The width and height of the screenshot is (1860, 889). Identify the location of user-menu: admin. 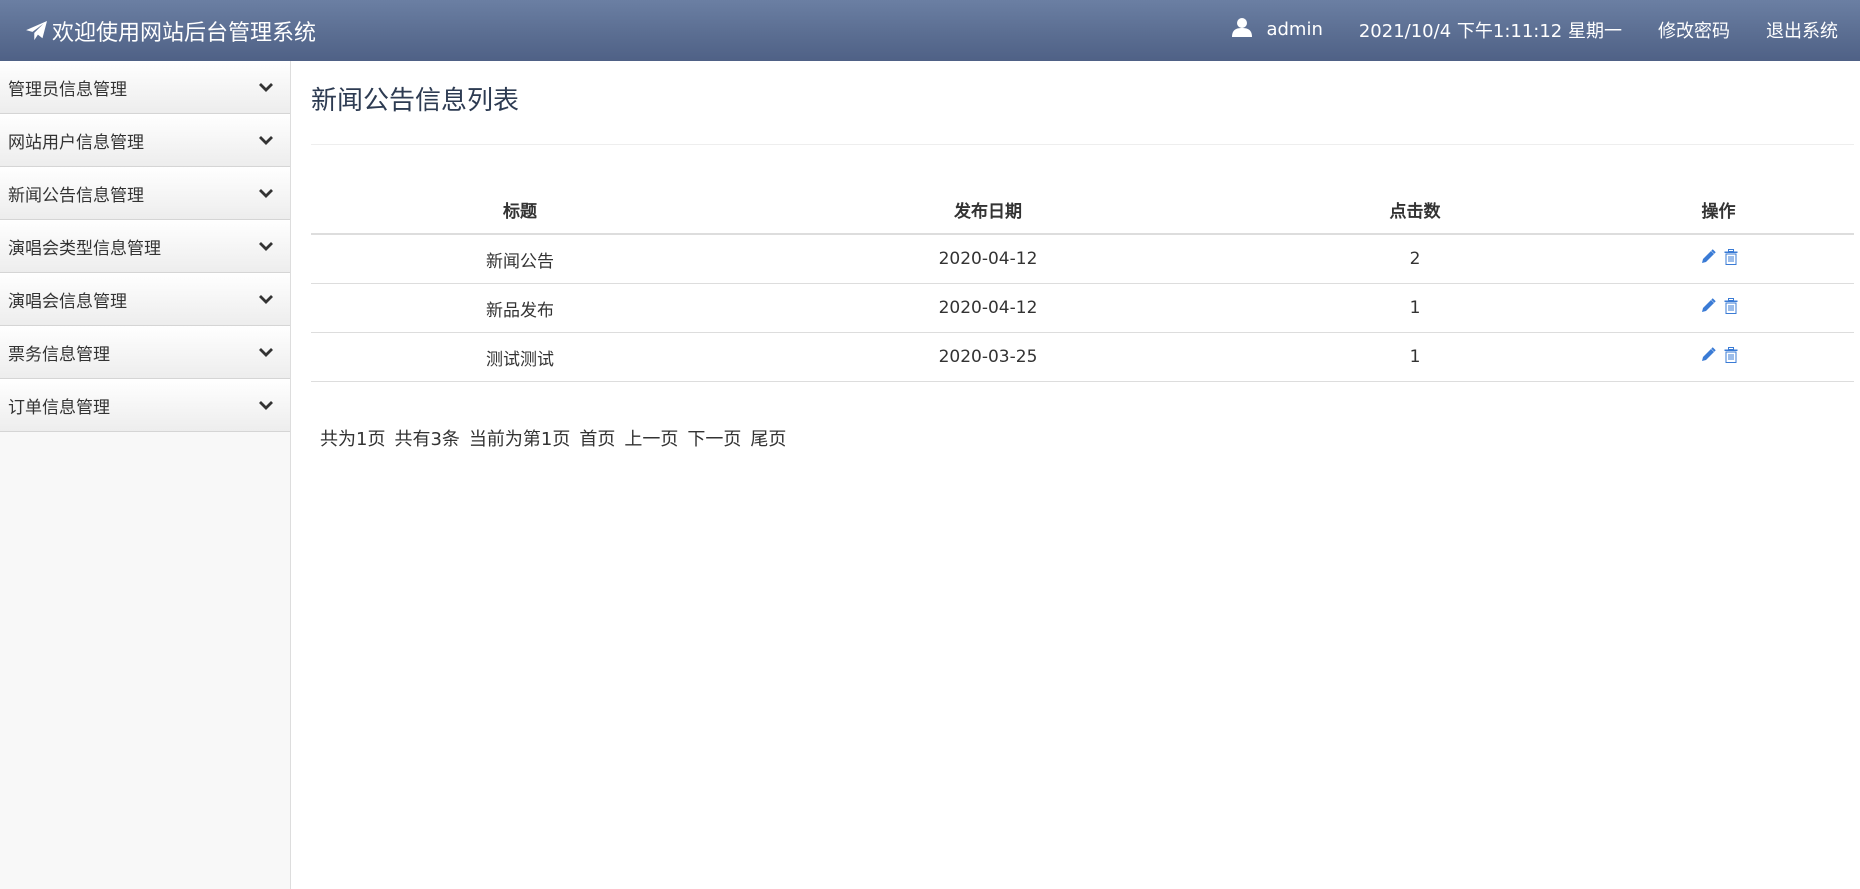
(1277, 29).